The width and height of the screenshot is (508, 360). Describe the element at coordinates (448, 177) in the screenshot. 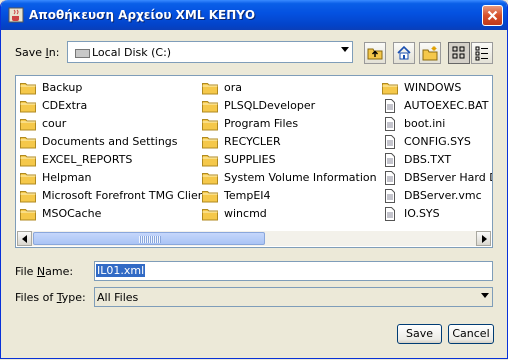

I see `file-list-item-name: DBServer Hard Disk` at that location.